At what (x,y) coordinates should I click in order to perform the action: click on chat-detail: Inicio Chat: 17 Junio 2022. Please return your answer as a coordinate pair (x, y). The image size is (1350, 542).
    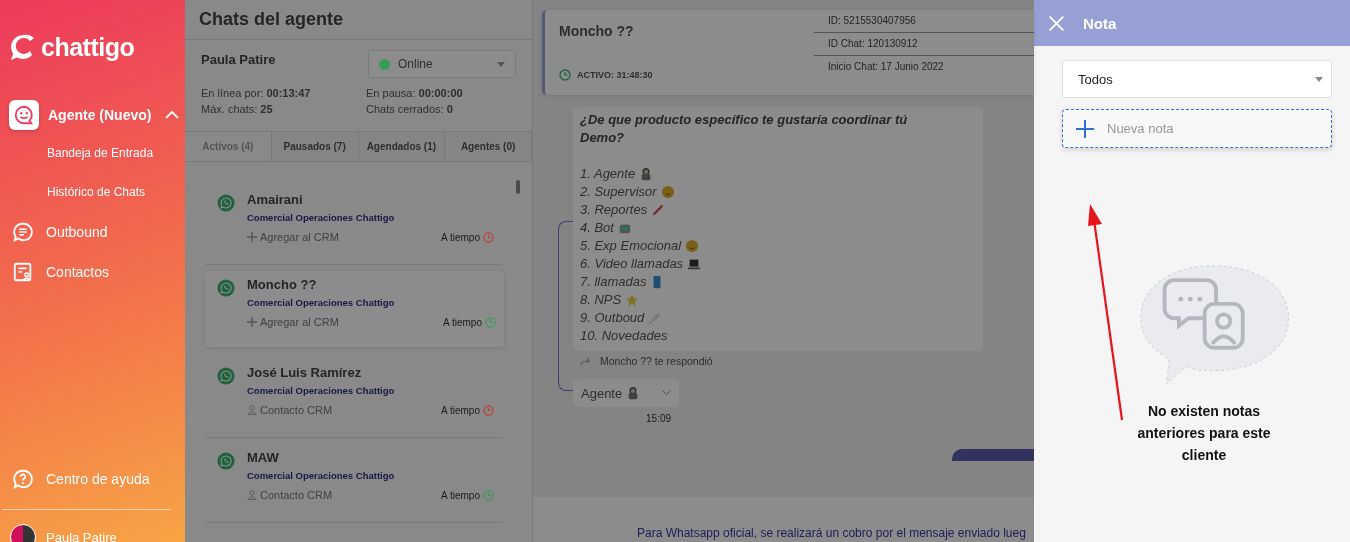
    Looking at the image, I should click on (886, 67).